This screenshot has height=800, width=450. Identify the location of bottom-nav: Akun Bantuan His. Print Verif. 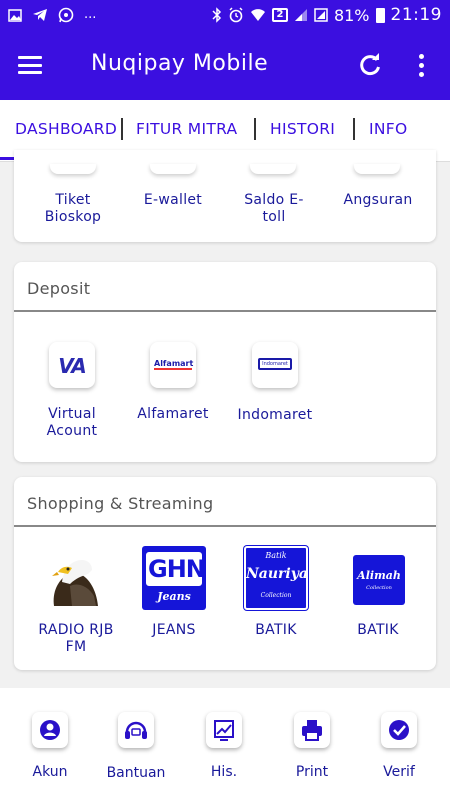
(225, 744).